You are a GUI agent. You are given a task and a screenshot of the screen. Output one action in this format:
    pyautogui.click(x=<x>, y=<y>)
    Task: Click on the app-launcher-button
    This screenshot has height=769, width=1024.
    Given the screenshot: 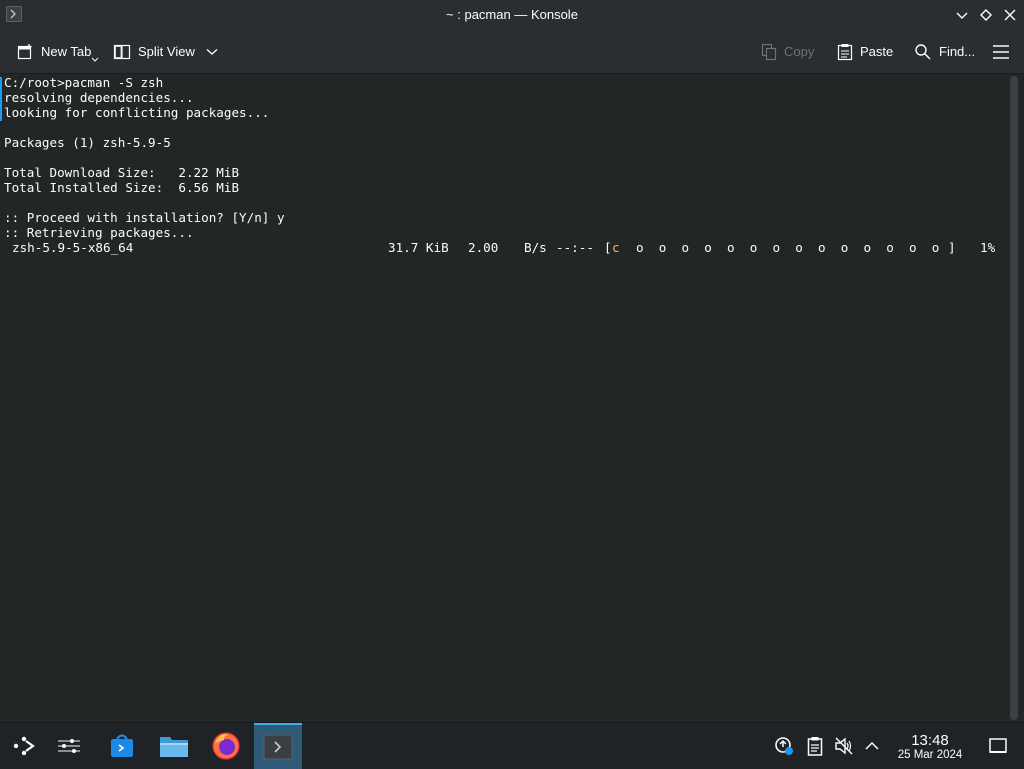 What is the action you would take?
    pyautogui.click(x=24, y=746)
    